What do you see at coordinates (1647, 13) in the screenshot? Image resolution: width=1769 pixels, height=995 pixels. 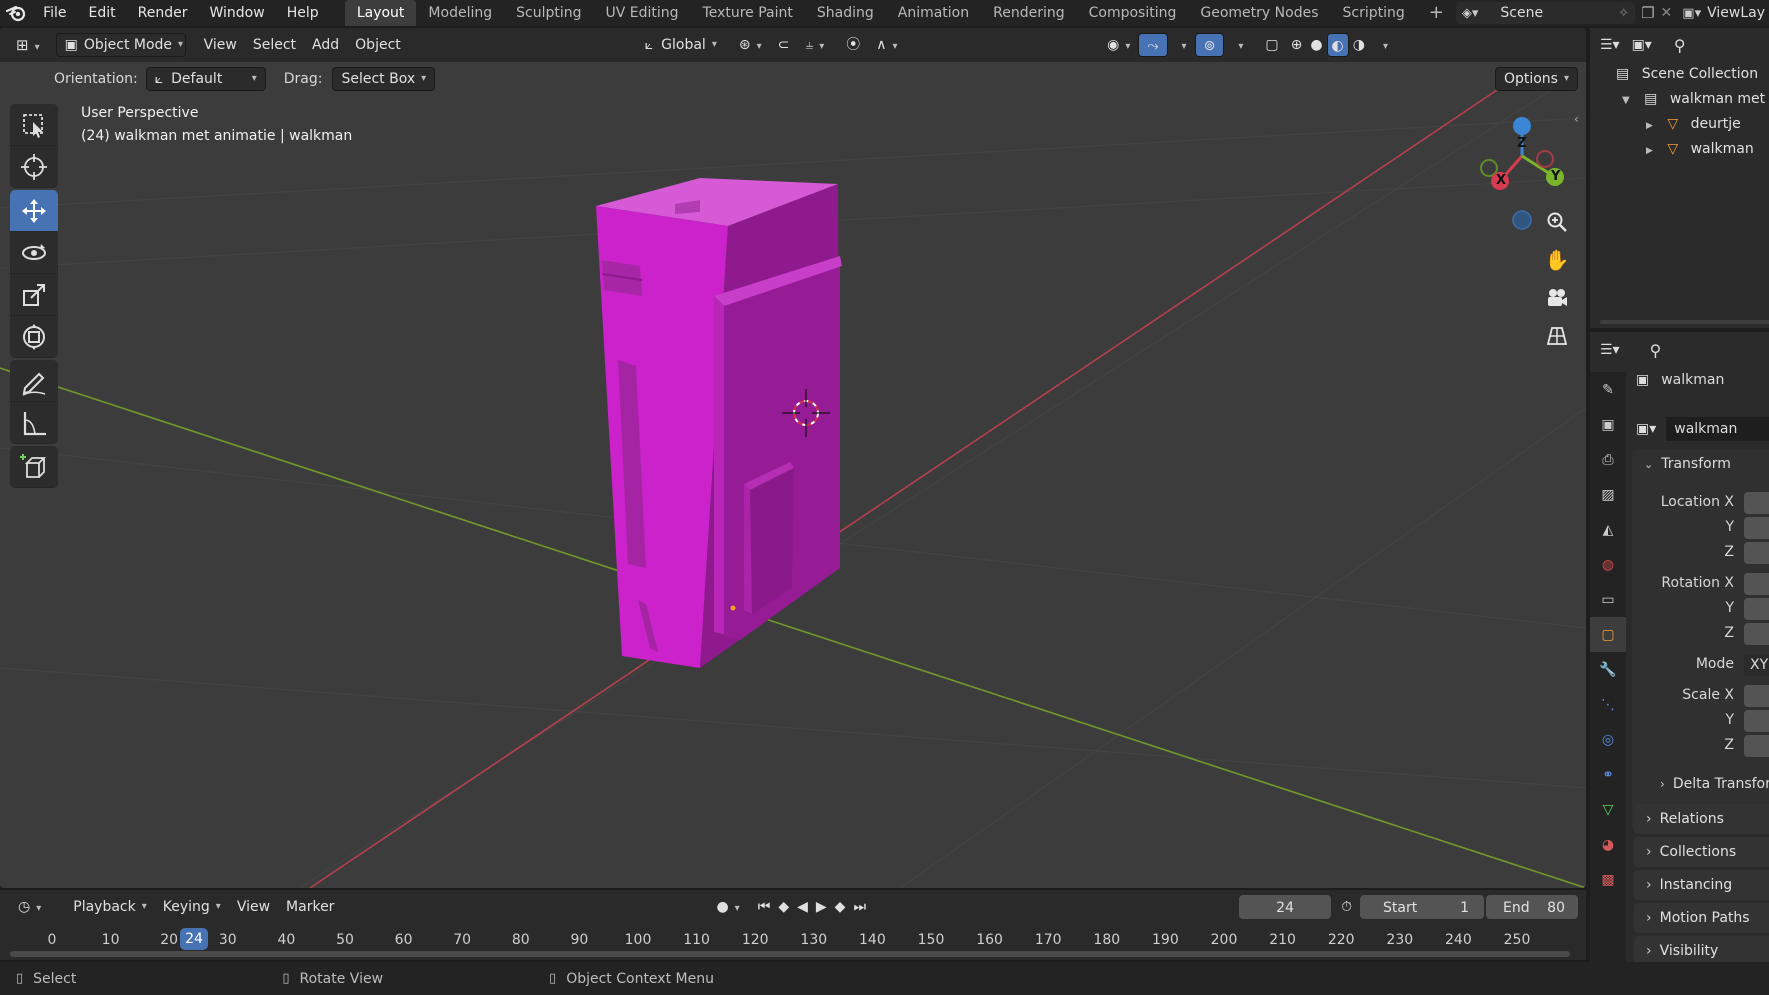 I see `new-scene-icon: ❐` at bounding box center [1647, 13].